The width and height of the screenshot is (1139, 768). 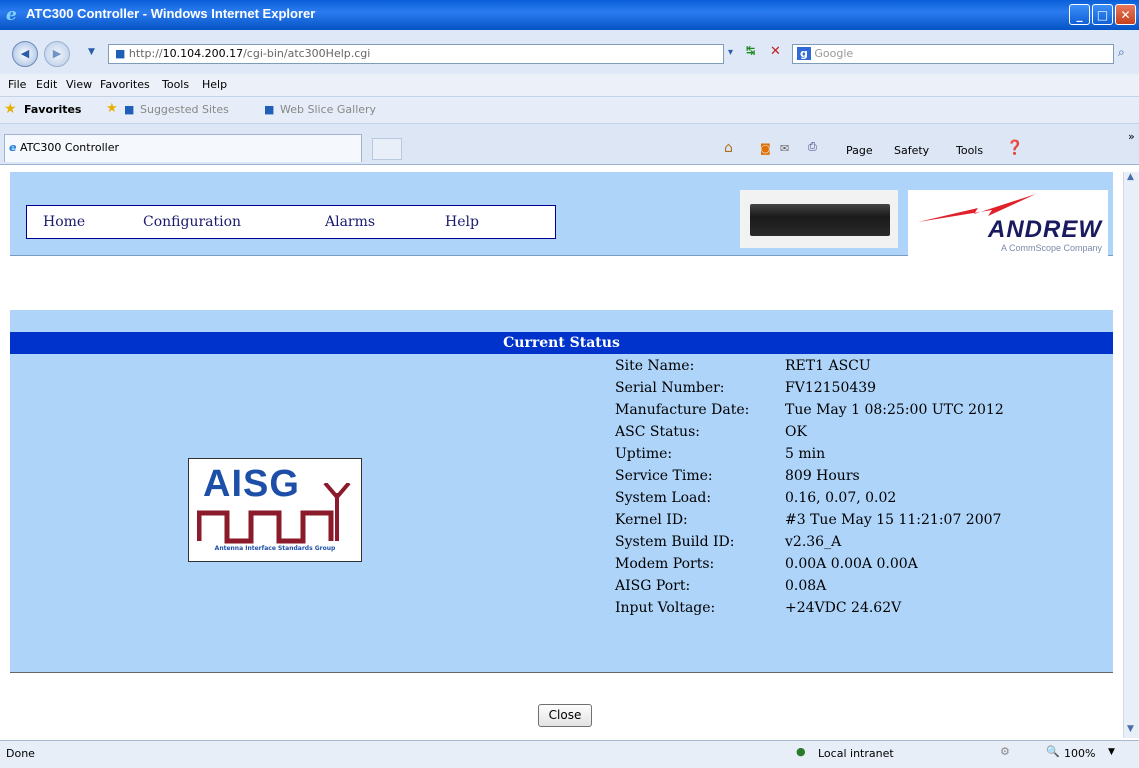 I want to click on mail-icon: ✉, so click(x=784, y=148).